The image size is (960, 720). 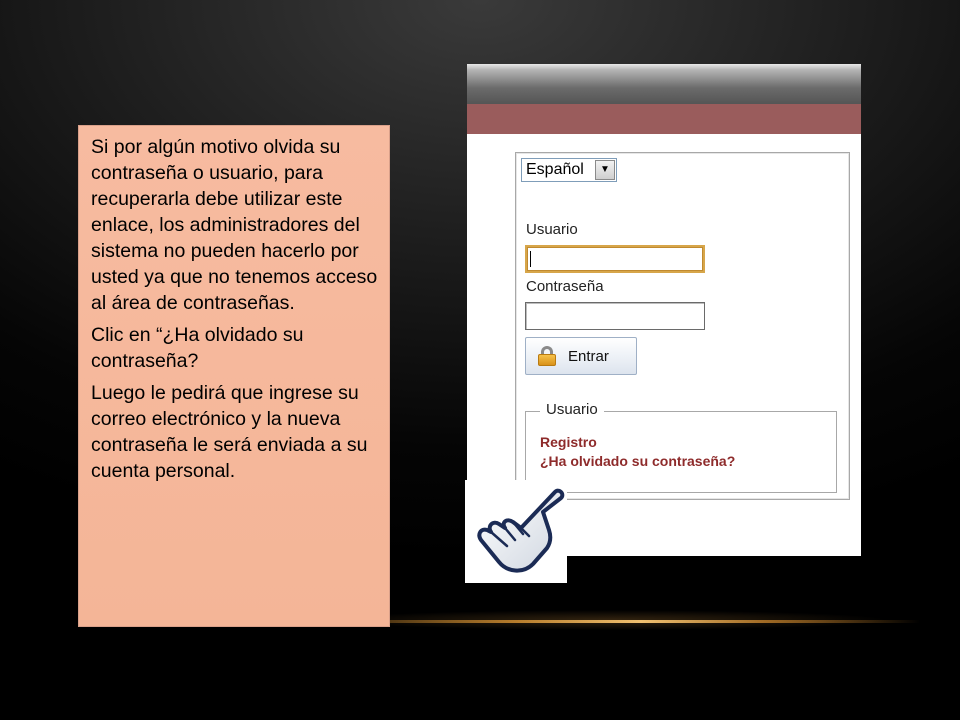 I want to click on username-input, so click(x=615, y=259).